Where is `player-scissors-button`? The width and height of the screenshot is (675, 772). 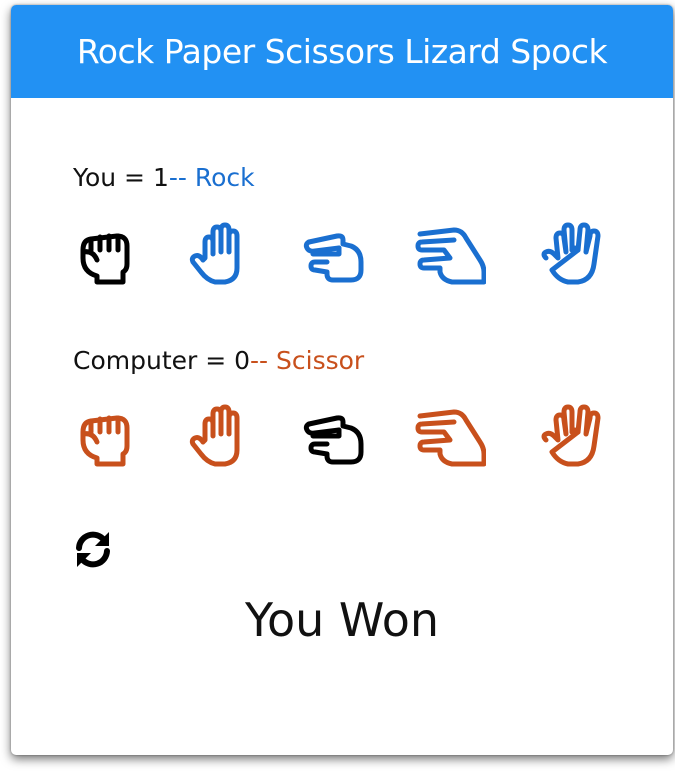 player-scissors-button is located at coordinates (335, 255).